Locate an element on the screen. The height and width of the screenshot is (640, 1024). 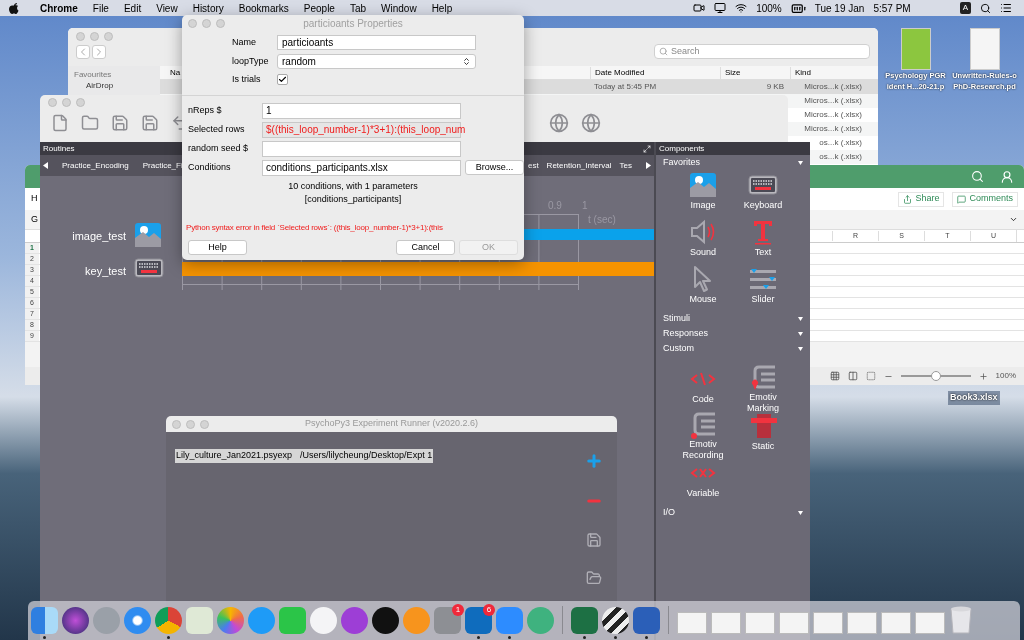
checkbox is located at coordinates (282, 80).